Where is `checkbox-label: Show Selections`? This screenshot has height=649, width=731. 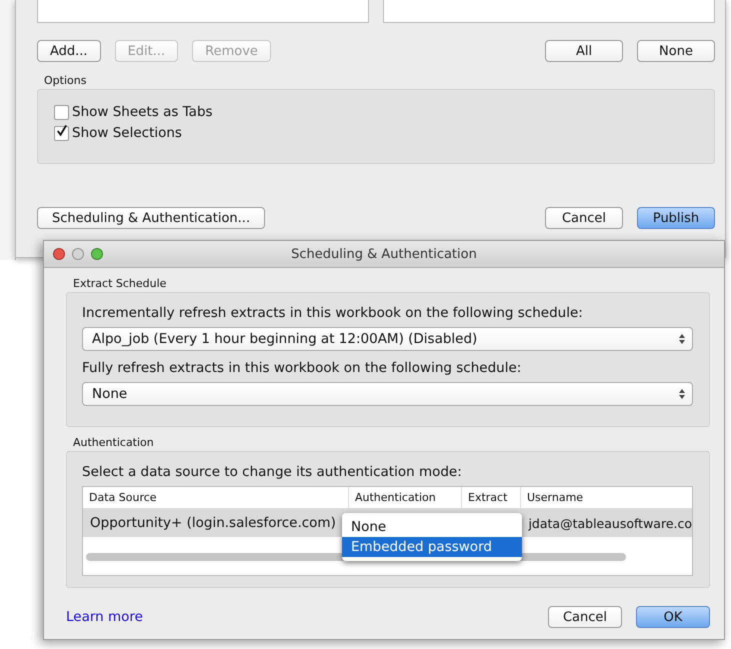 checkbox-label: Show Selections is located at coordinates (127, 133).